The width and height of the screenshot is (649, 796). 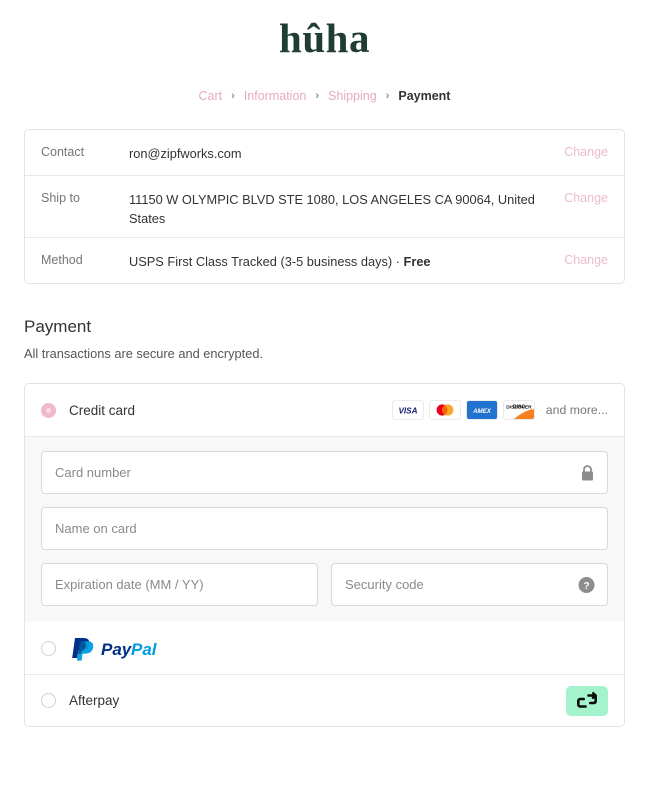 I want to click on expiration-date-field, so click(x=179, y=585).